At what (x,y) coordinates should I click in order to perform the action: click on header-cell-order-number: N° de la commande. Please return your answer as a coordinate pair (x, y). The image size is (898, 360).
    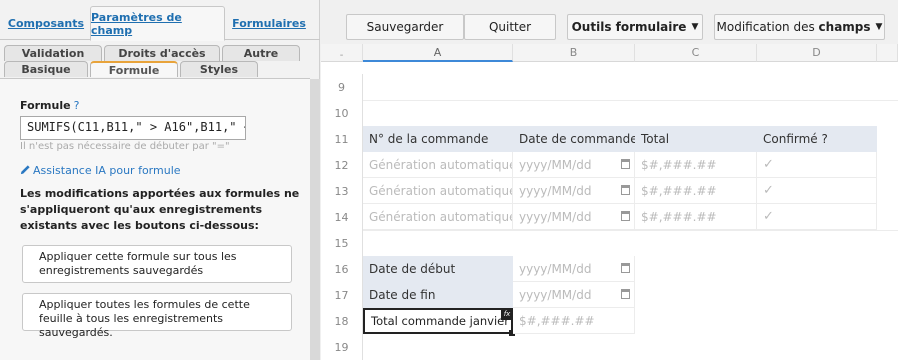
    Looking at the image, I should click on (438, 139).